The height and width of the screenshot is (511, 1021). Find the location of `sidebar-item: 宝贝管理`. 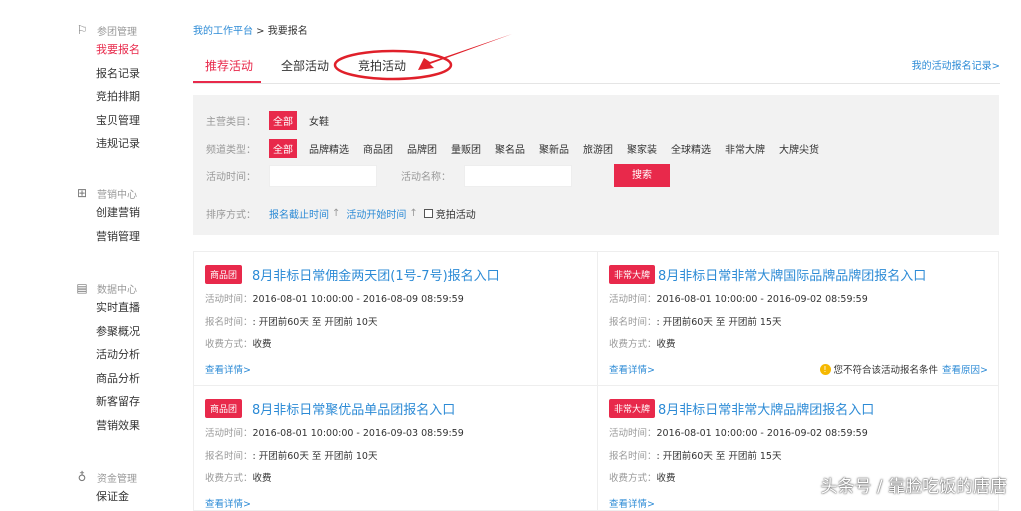

sidebar-item: 宝贝管理 is located at coordinates (118, 121).